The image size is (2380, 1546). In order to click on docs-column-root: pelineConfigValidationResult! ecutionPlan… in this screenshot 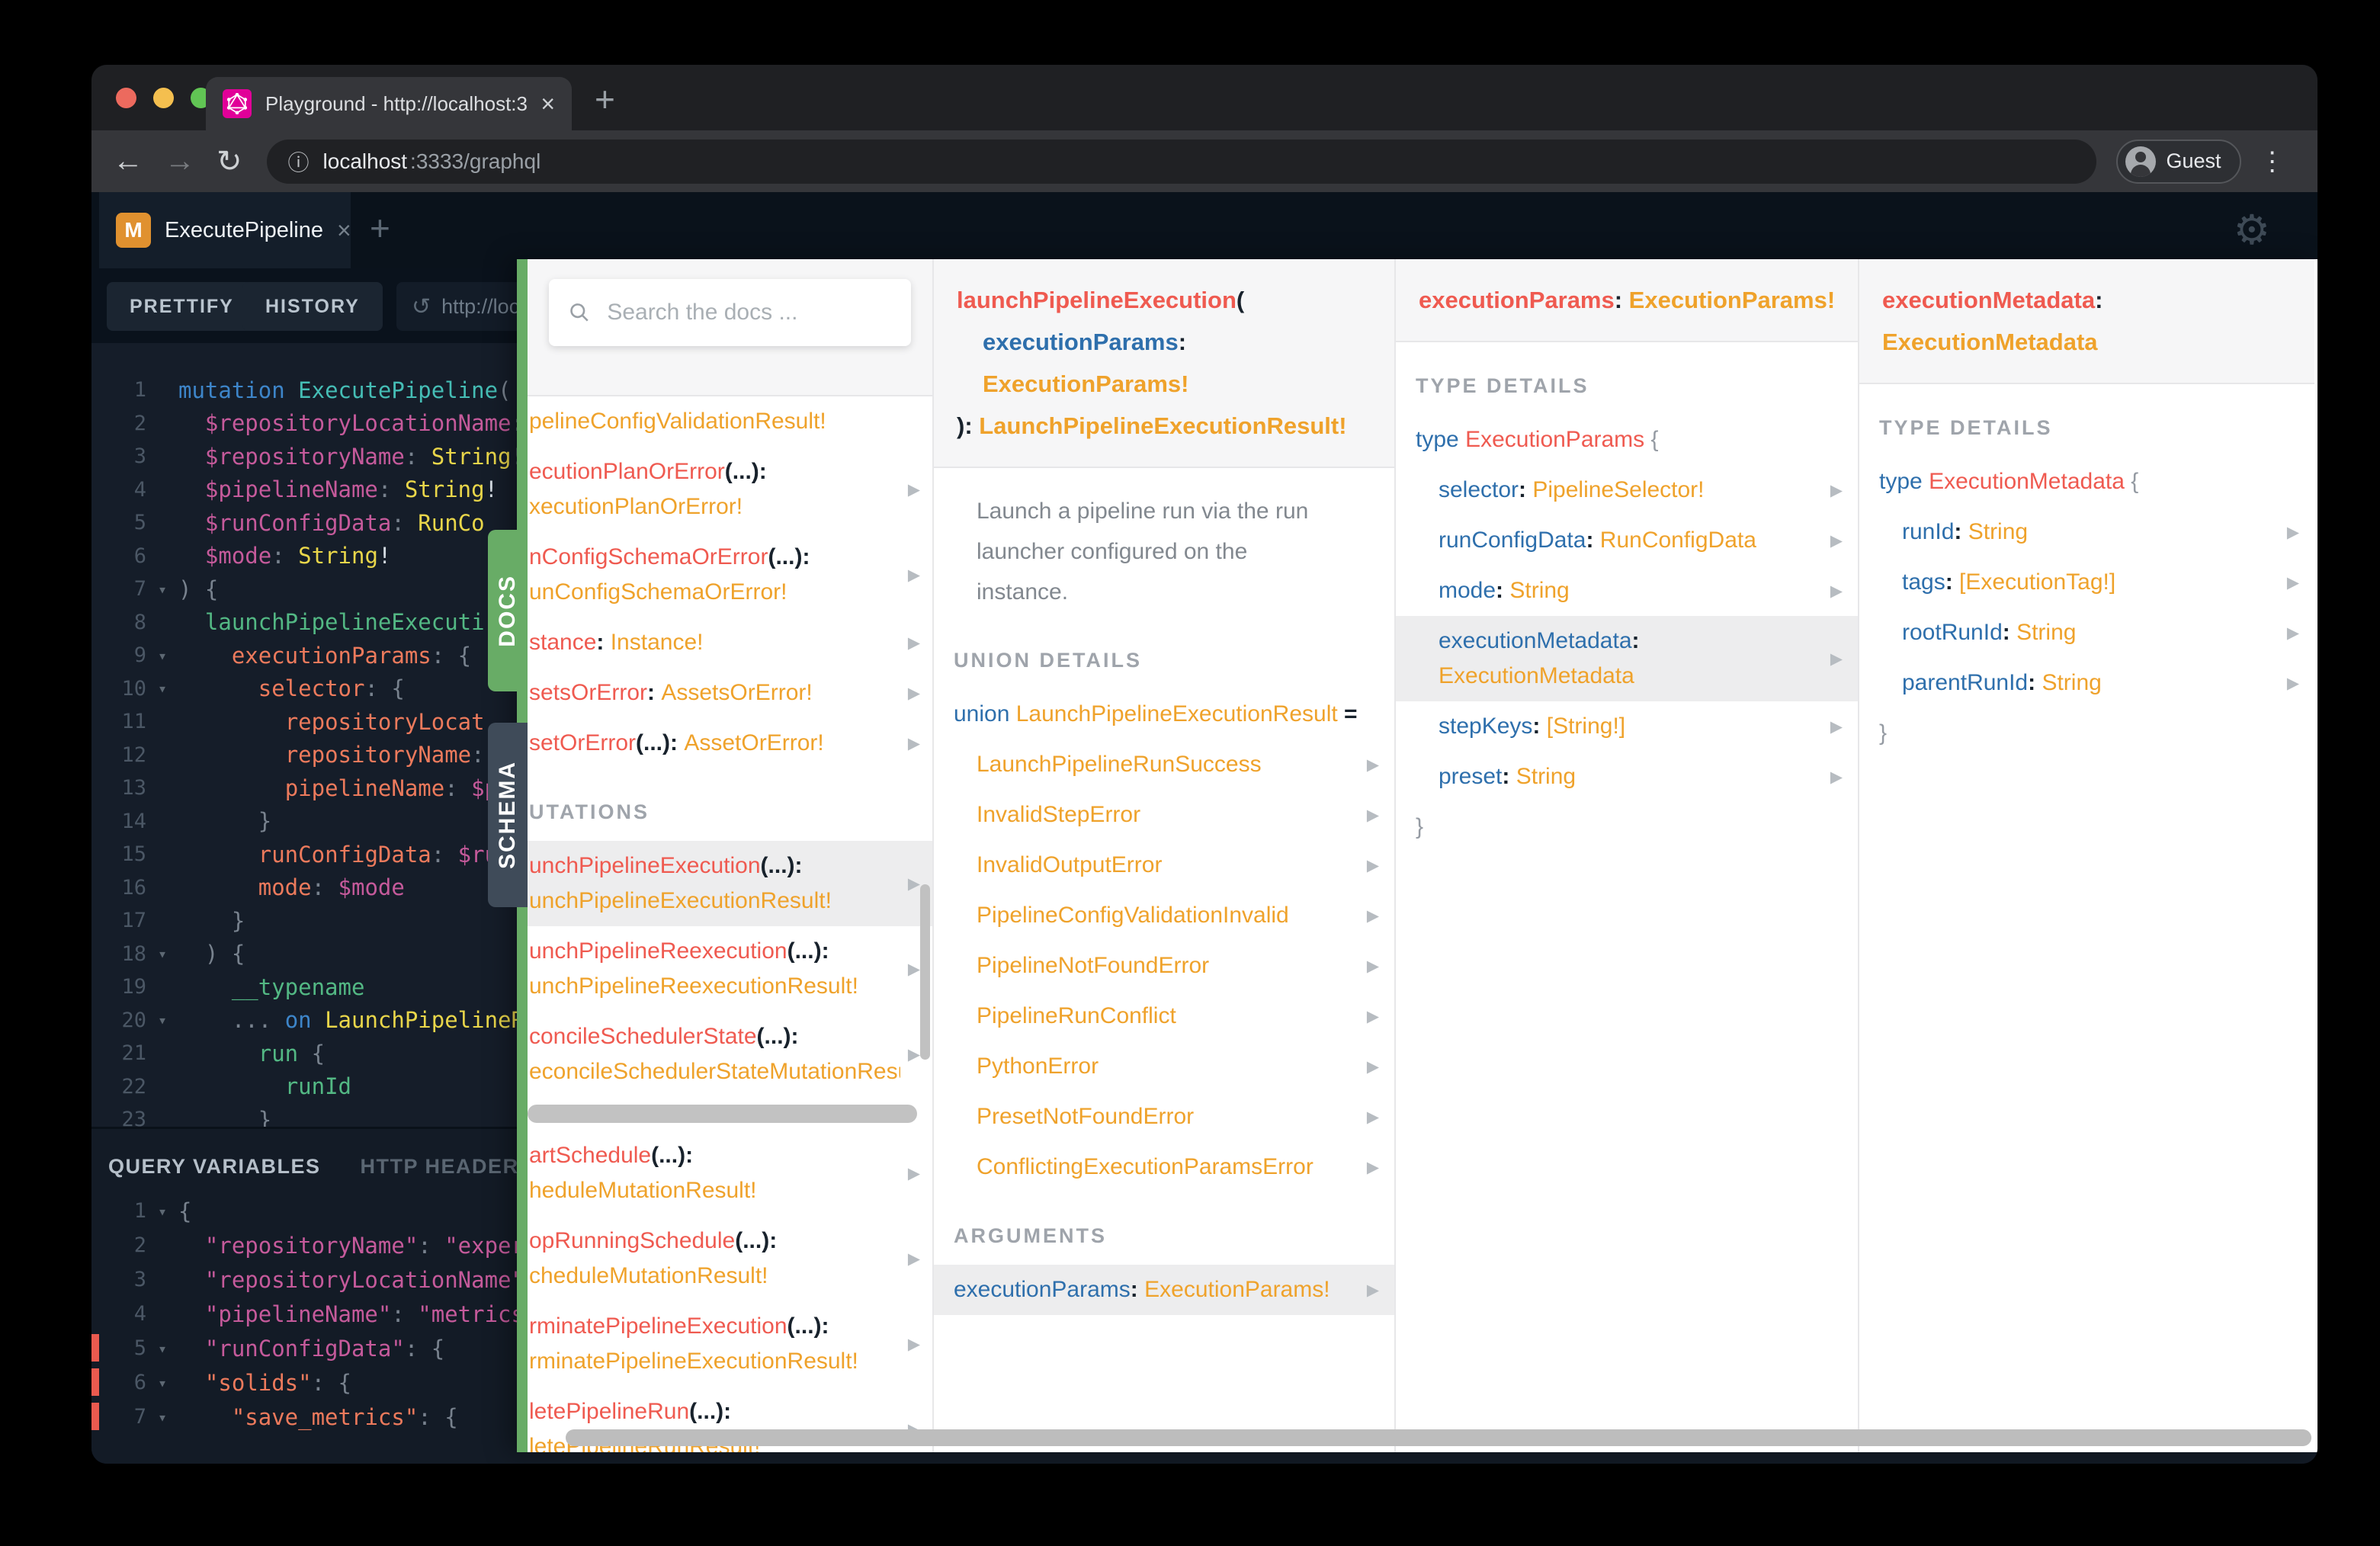, I will do `click(730, 855)`.